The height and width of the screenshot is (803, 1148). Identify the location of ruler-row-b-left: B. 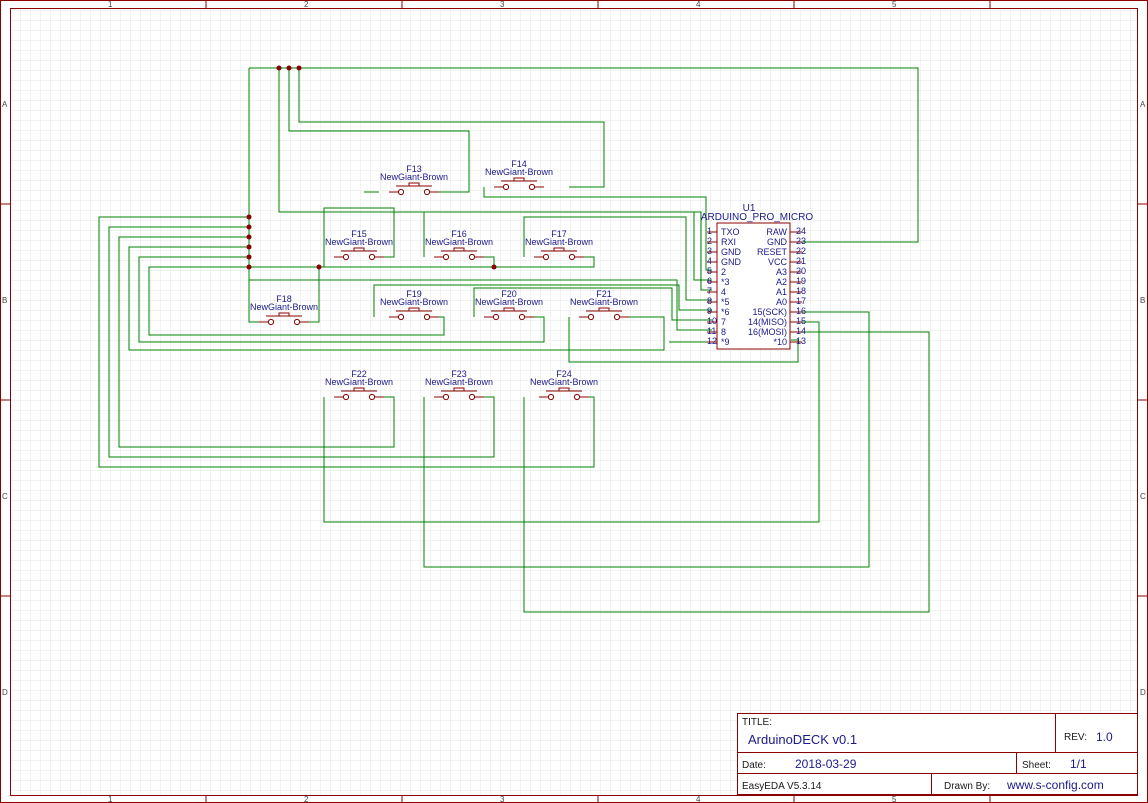
(4, 300).